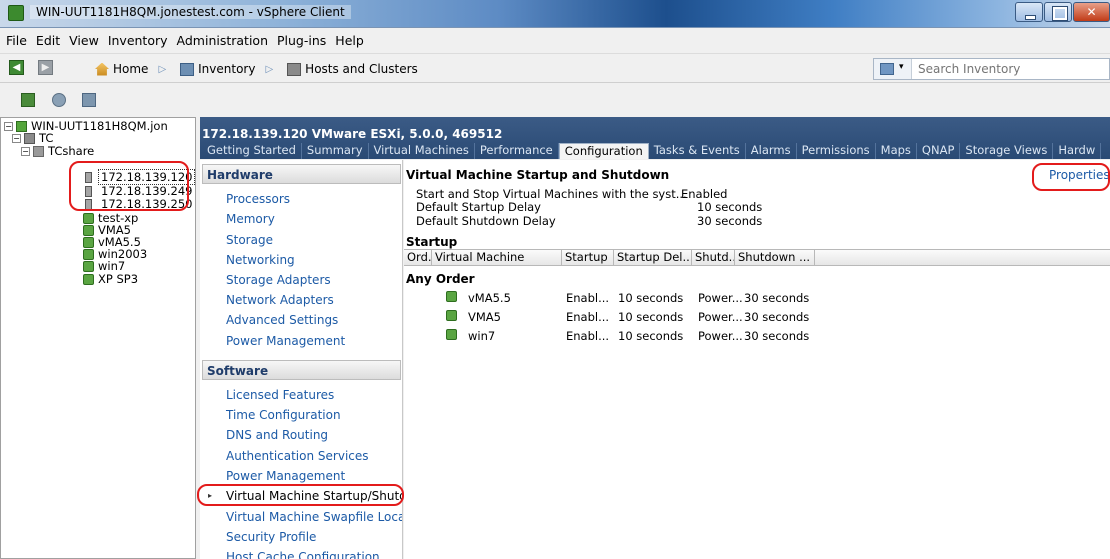 This screenshot has width=1110, height=559. I want to click on forward-arrow-icon: ▶, so click(45, 67).